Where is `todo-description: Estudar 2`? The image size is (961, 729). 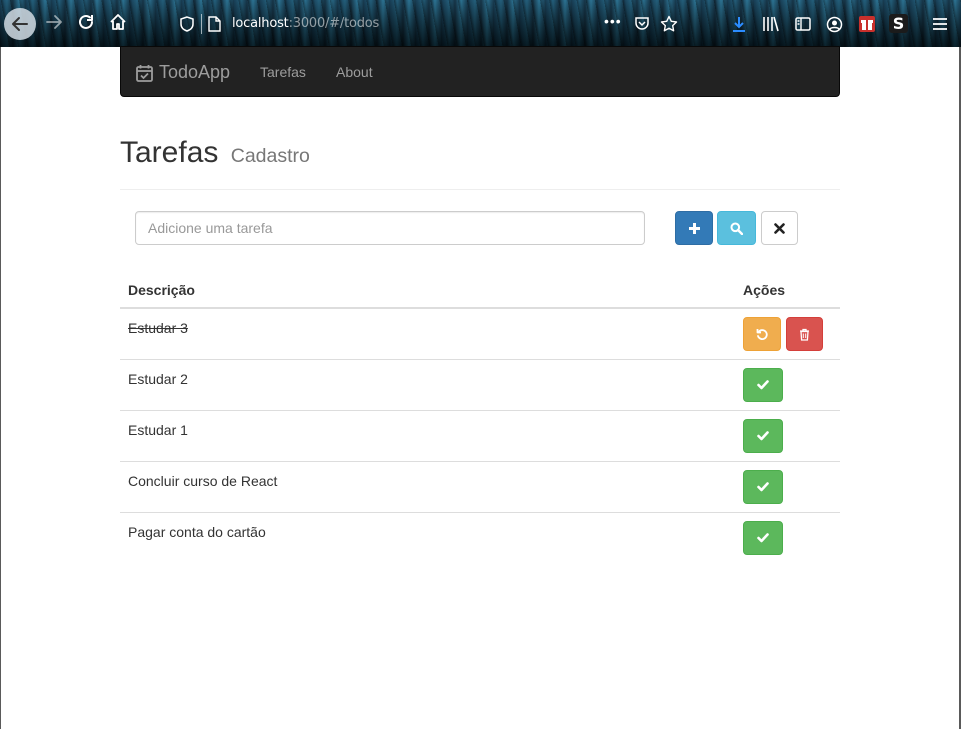 todo-description: Estudar 2 is located at coordinates (158, 379).